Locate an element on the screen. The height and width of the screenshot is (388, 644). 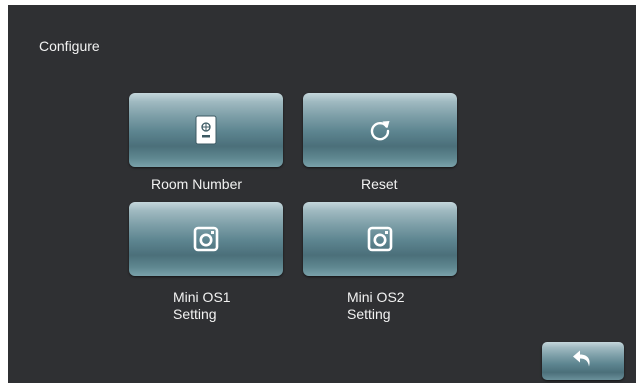
room-number-icon is located at coordinates (206, 130).